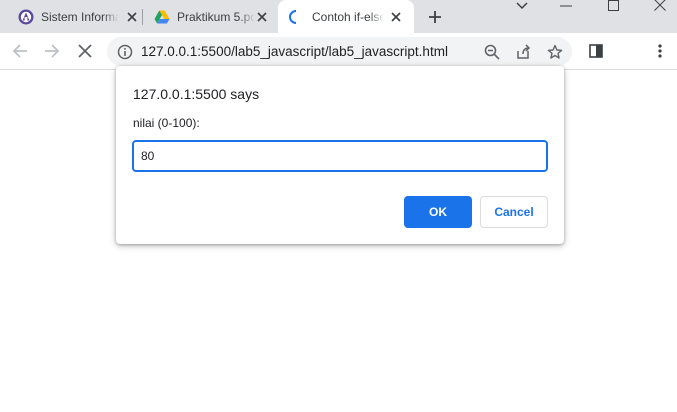 The image size is (677, 412). I want to click on arrow-left-icon, so click(19, 51).